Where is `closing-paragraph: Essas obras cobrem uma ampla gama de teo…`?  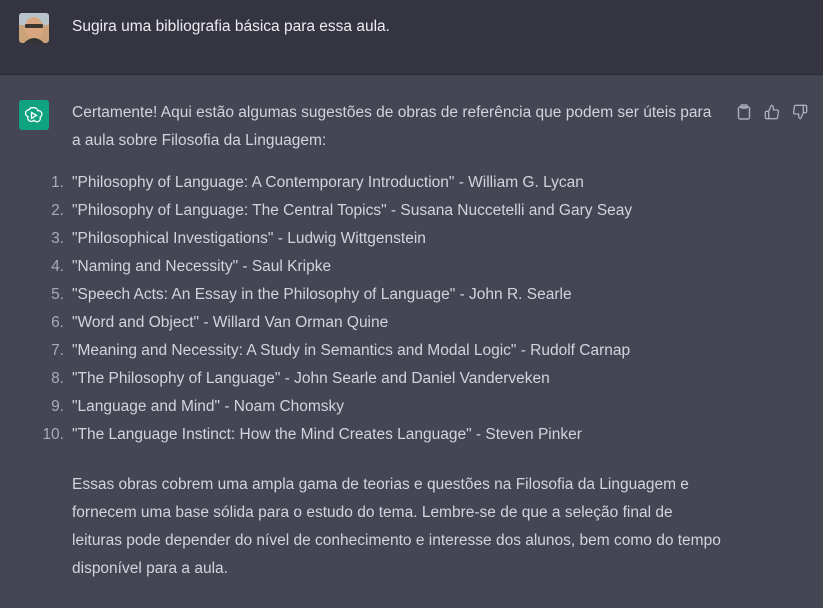 closing-paragraph: Essas obras cobrem uma ampla gama de teo… is located at coordinates (396, 526).